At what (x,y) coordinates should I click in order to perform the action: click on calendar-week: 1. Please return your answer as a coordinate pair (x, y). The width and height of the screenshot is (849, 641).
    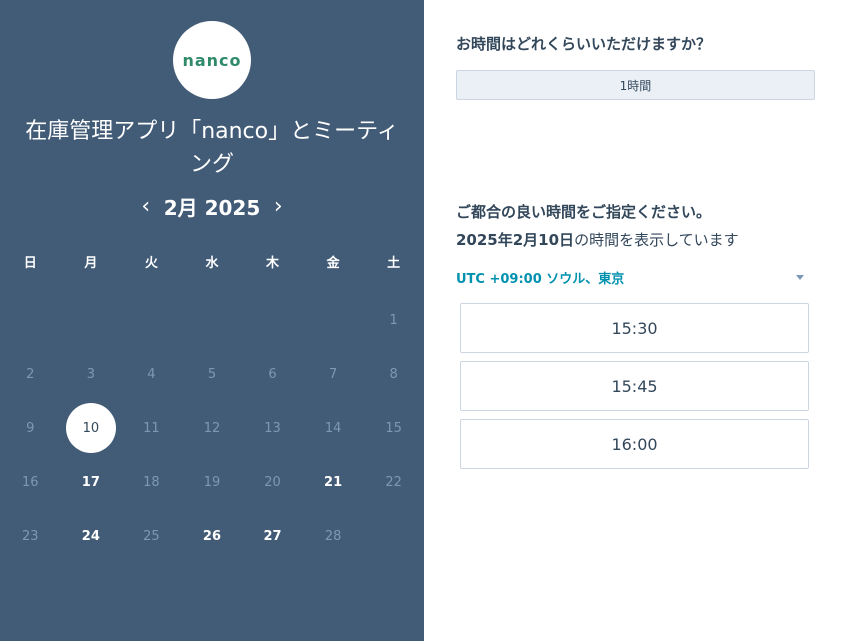
    Looking at the image, I should click on (212, 320).